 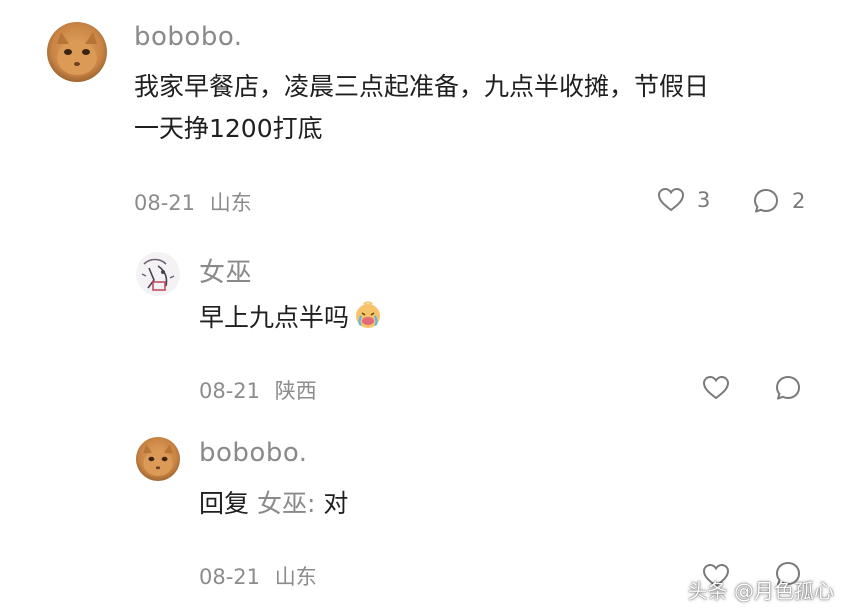 I want to click on reply-meta: 08-21 山东, so click(x=258, y=576).